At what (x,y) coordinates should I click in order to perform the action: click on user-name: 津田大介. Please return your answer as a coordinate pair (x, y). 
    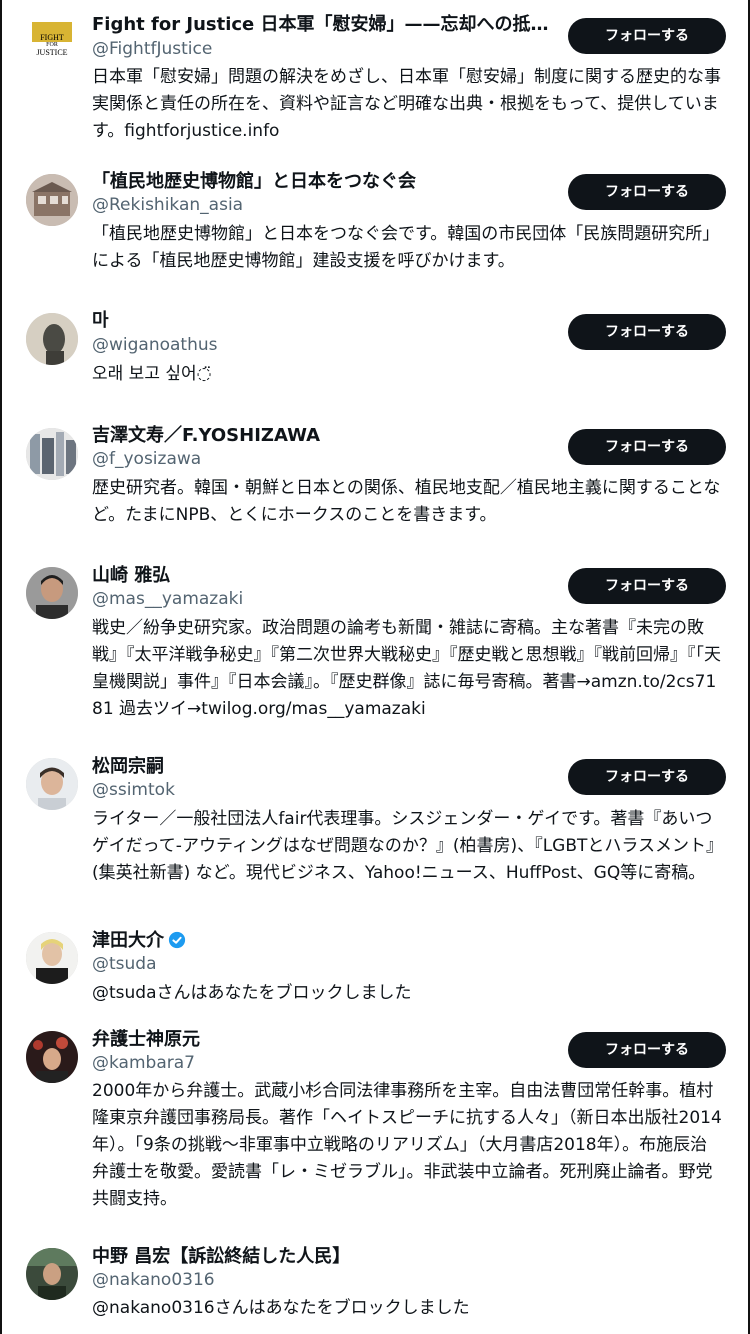
    Looking at the image, I should click on (139, 942).